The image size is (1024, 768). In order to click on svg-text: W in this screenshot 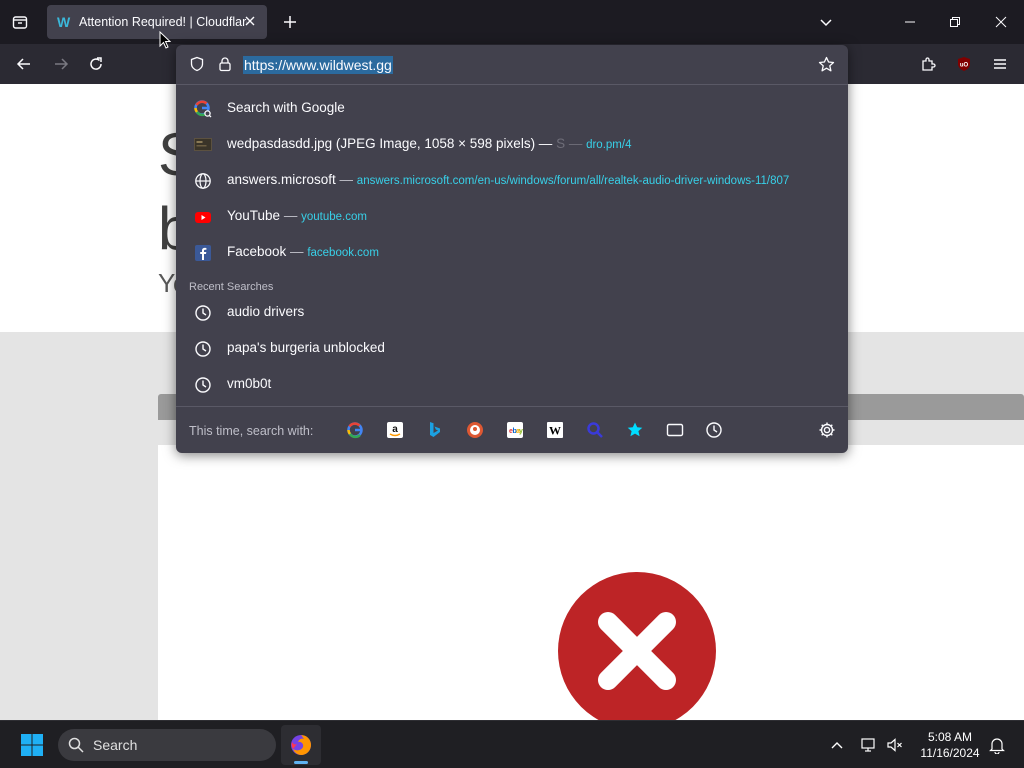, I will do `click(555, 431)`.